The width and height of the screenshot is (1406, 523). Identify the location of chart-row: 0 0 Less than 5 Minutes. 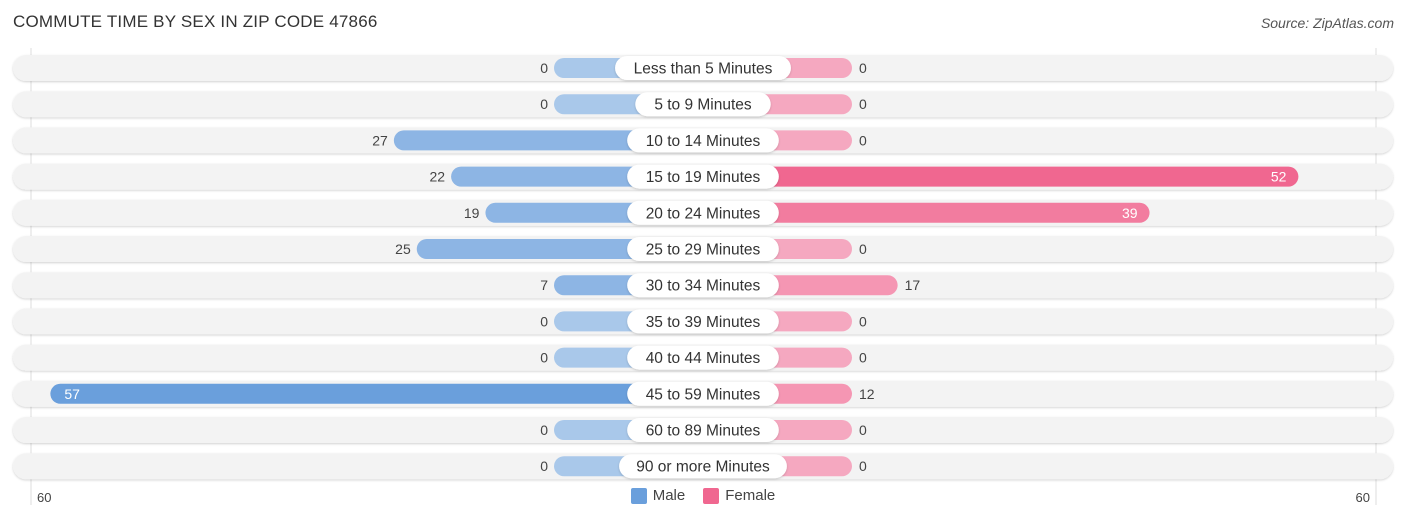
(703, 68).